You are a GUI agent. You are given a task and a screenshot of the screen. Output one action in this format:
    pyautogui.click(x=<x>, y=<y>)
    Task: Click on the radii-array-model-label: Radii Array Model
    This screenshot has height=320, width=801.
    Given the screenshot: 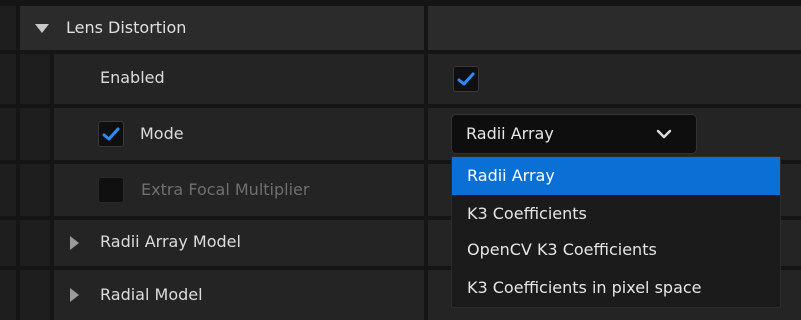 What is the action you would take?
    pyautogui.click(x=170, y=241)
    